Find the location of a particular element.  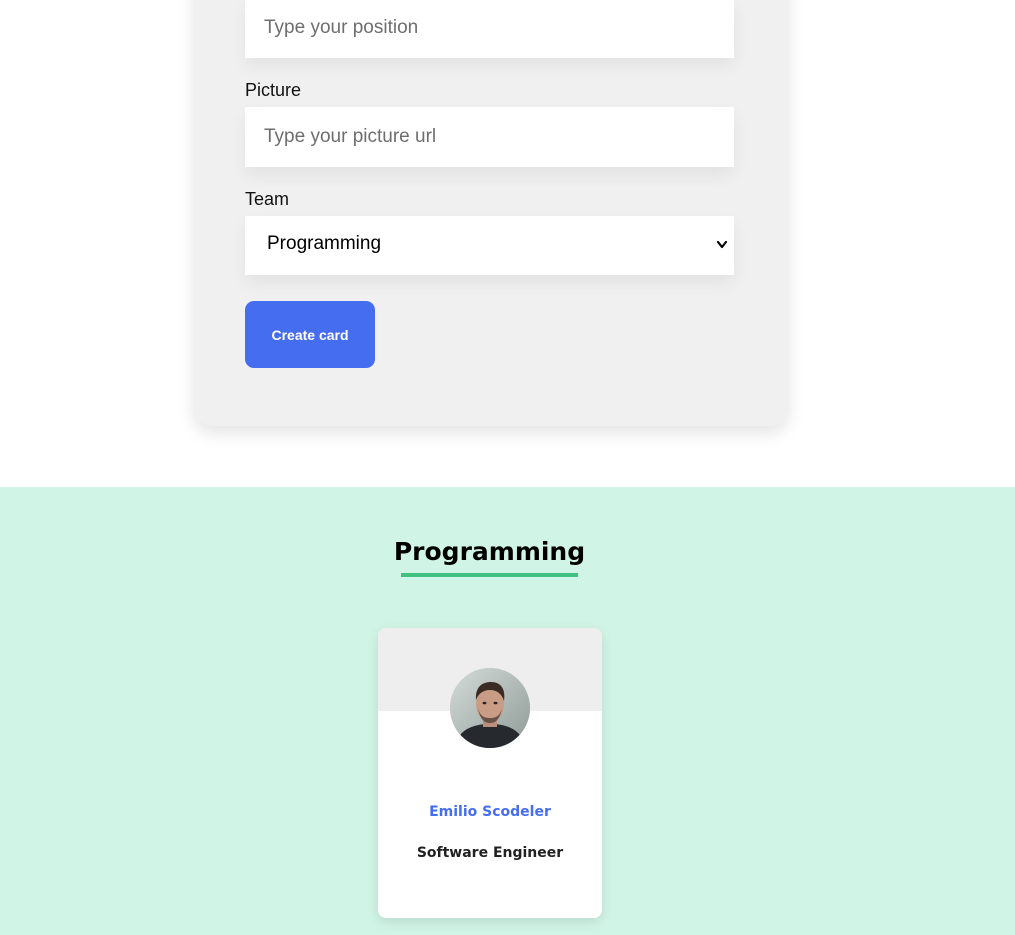

chevron-down-icon is located at coordinates (722, 244).